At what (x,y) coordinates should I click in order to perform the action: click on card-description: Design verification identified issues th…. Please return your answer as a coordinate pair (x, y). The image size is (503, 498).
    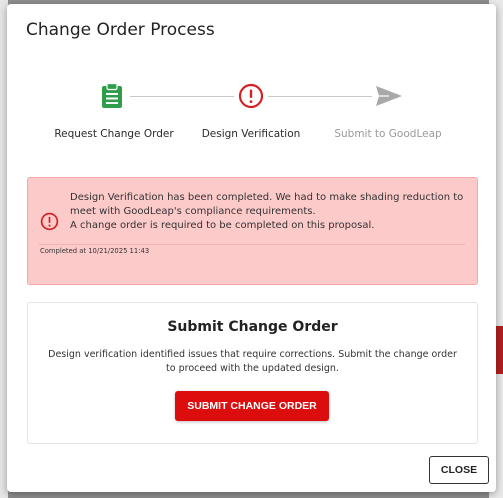
    Looking at the image, I should click on (252, 361).